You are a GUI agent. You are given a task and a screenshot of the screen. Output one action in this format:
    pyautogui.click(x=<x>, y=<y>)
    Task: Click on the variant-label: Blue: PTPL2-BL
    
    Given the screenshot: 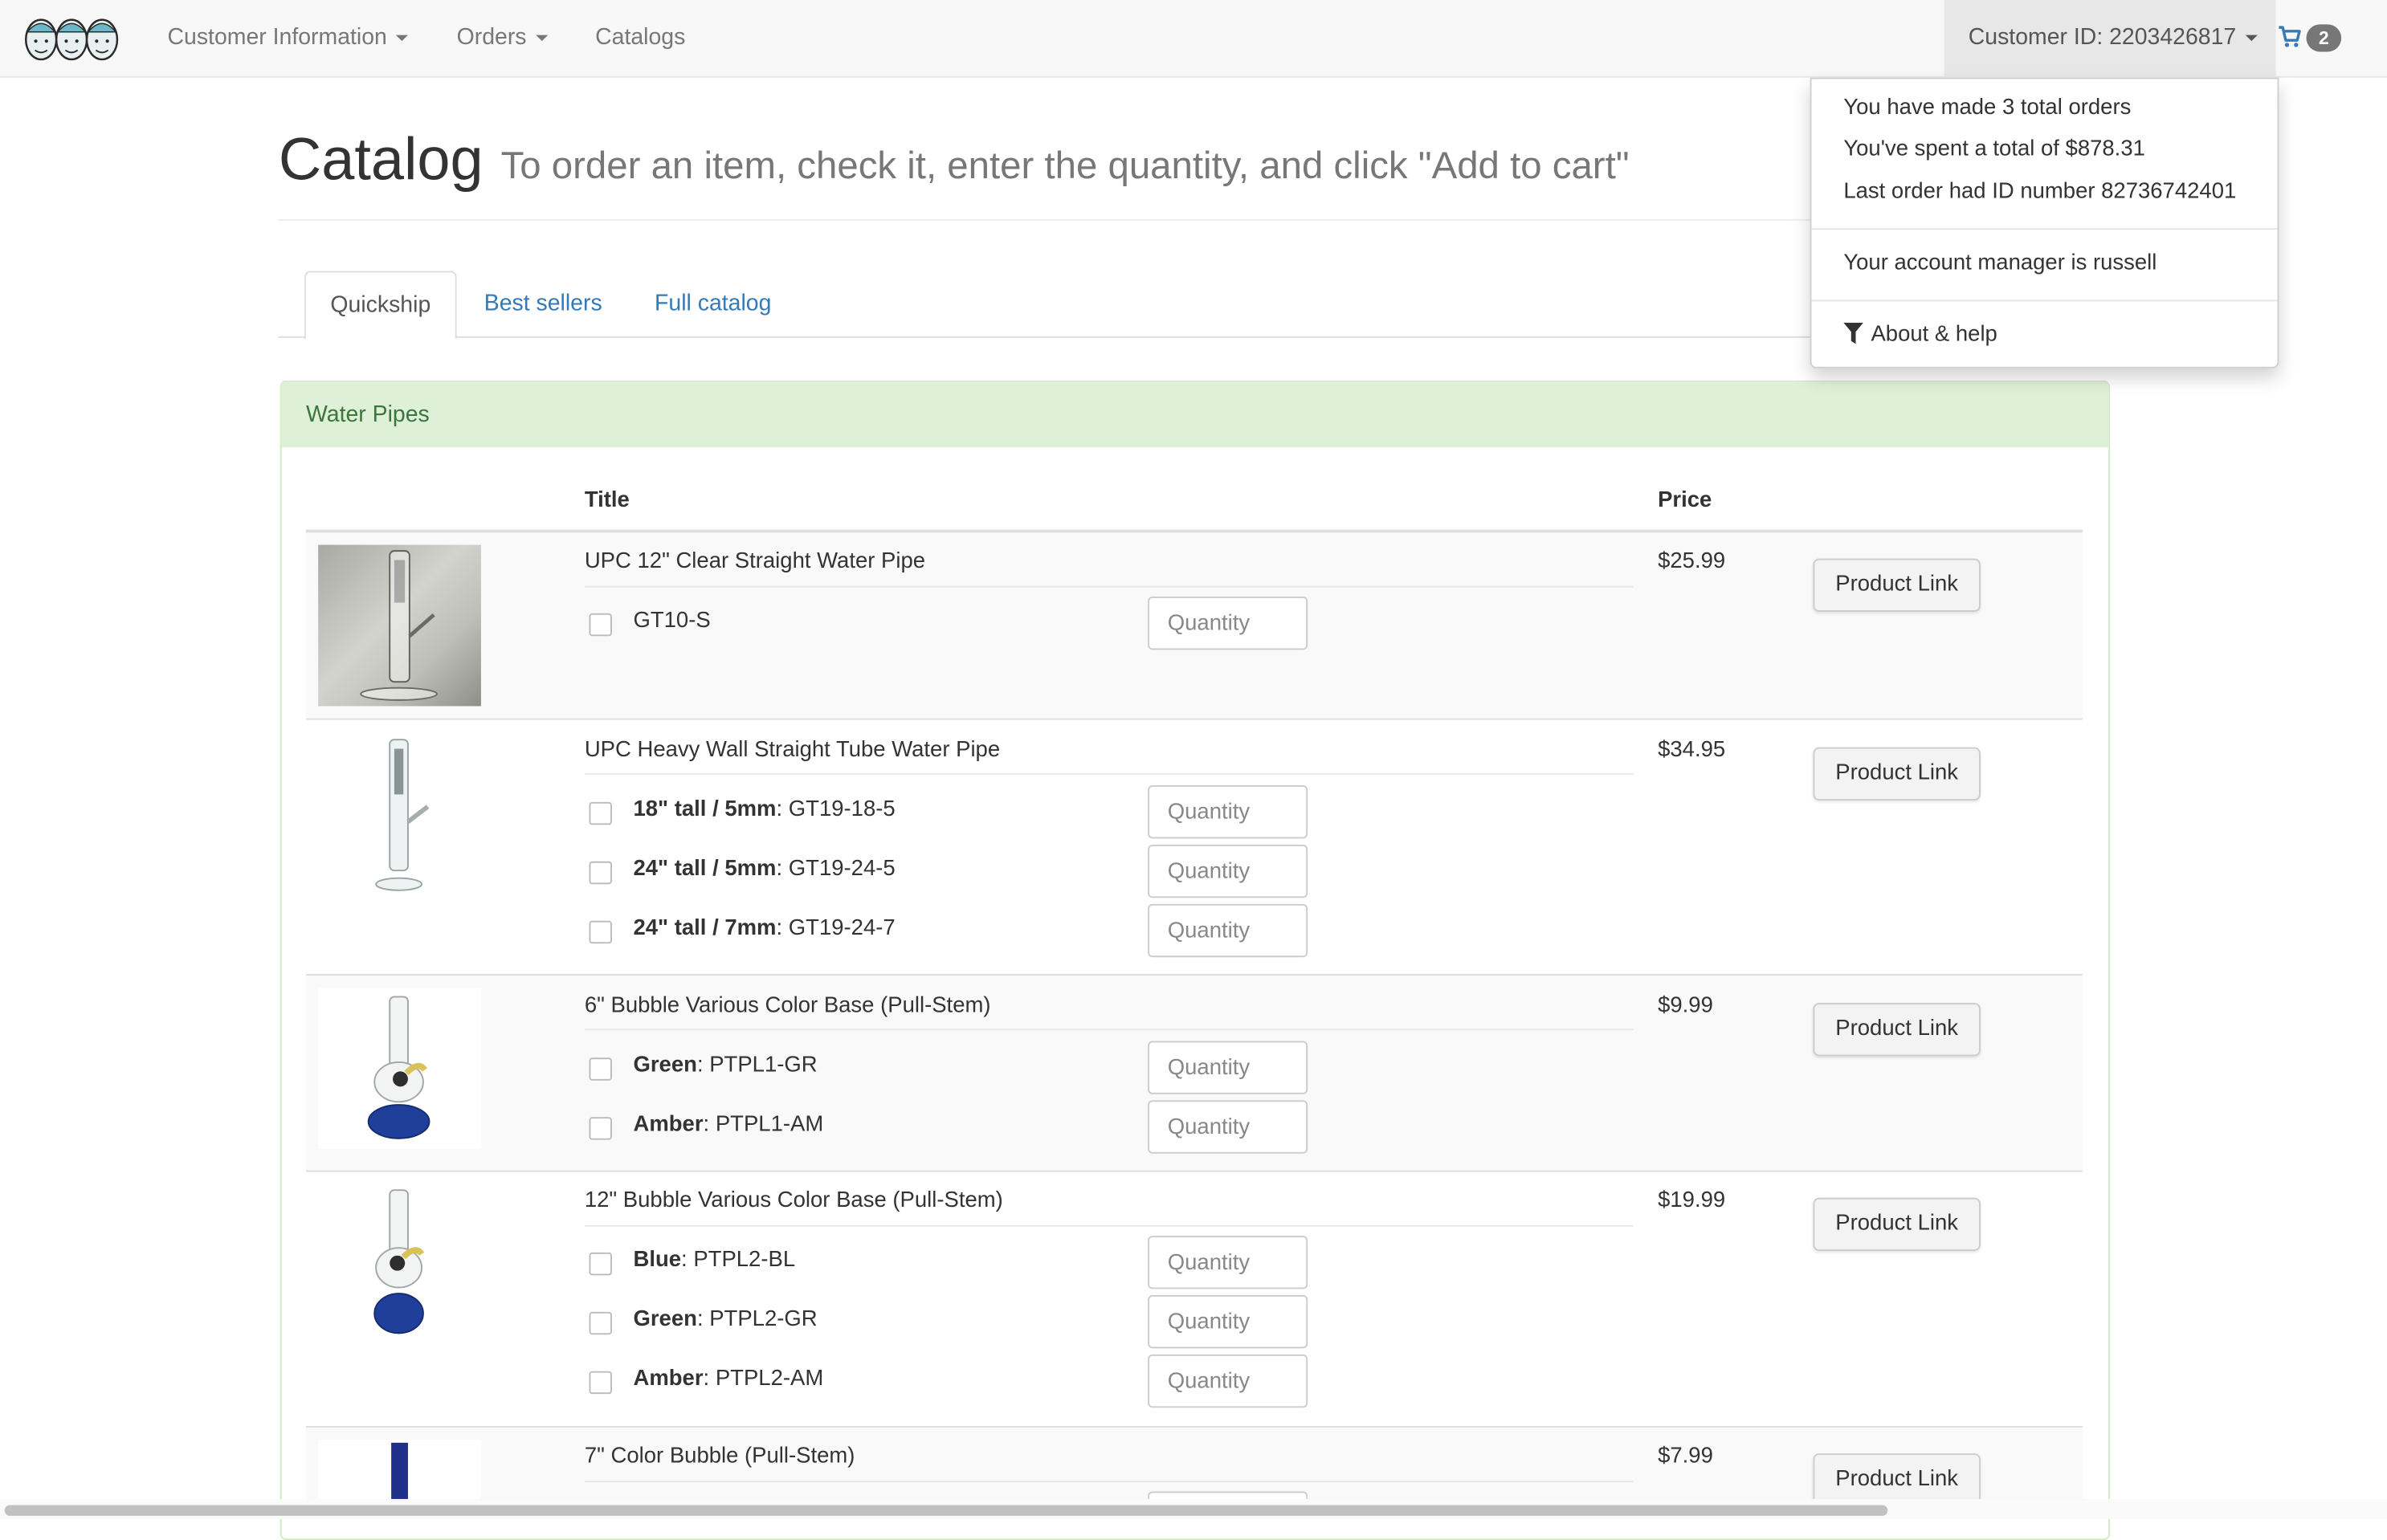 What is the action you would take?
    pyautogui.click(x=714, y=1260)
    